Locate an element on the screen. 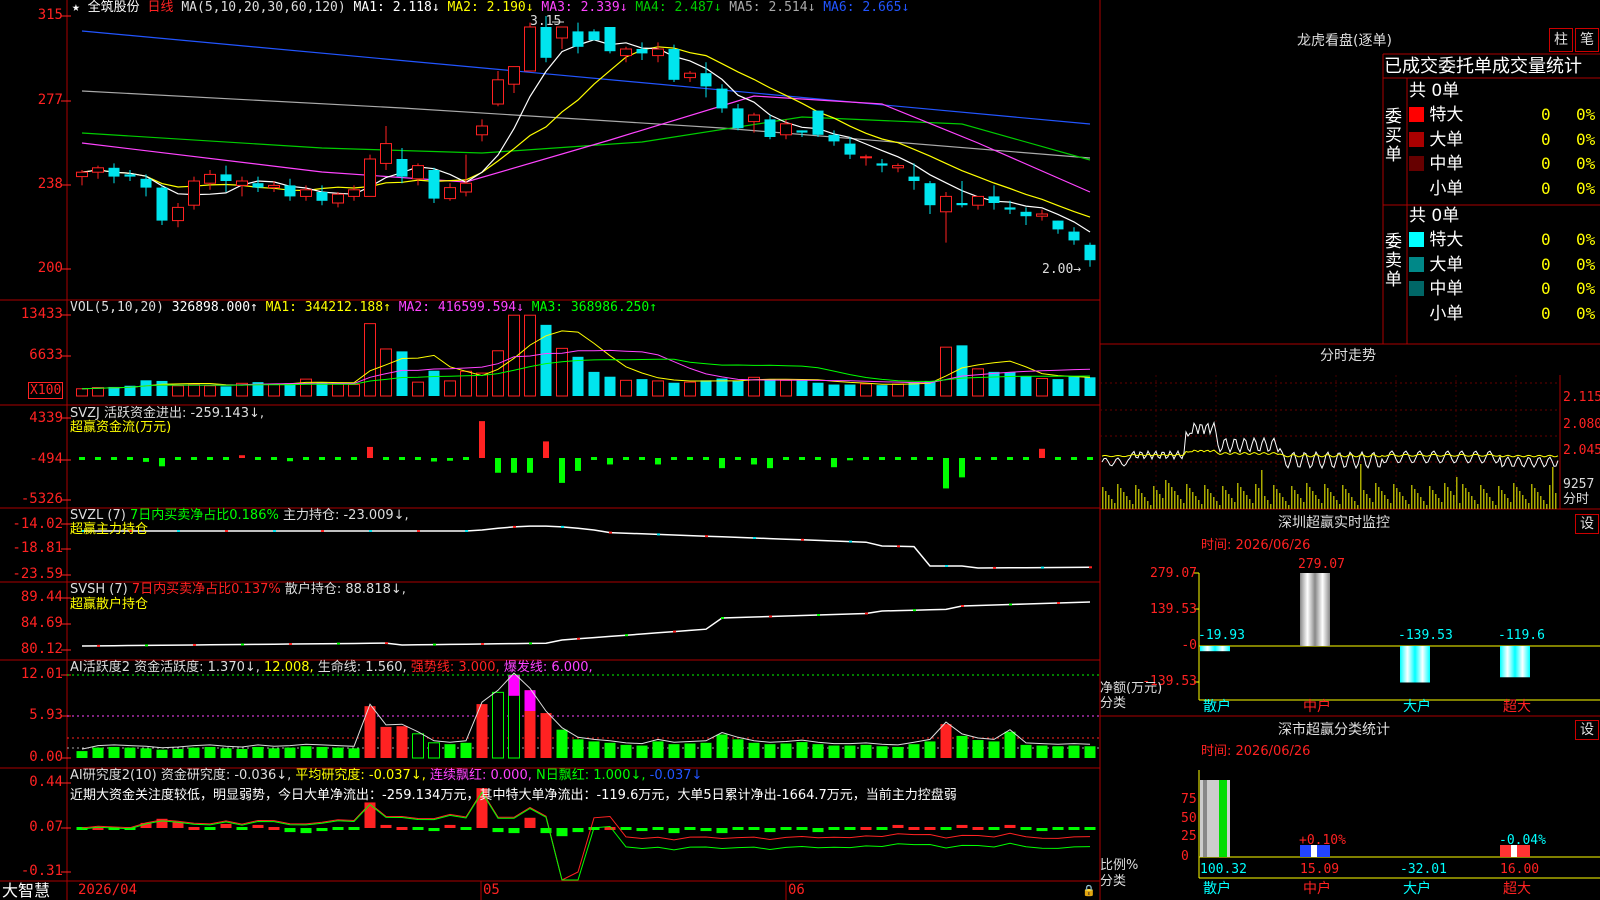 Image resolution: width=1600 pixels, height=900 pixels. bar-mode-button: 柱 is located at coordinates (1561, 40).